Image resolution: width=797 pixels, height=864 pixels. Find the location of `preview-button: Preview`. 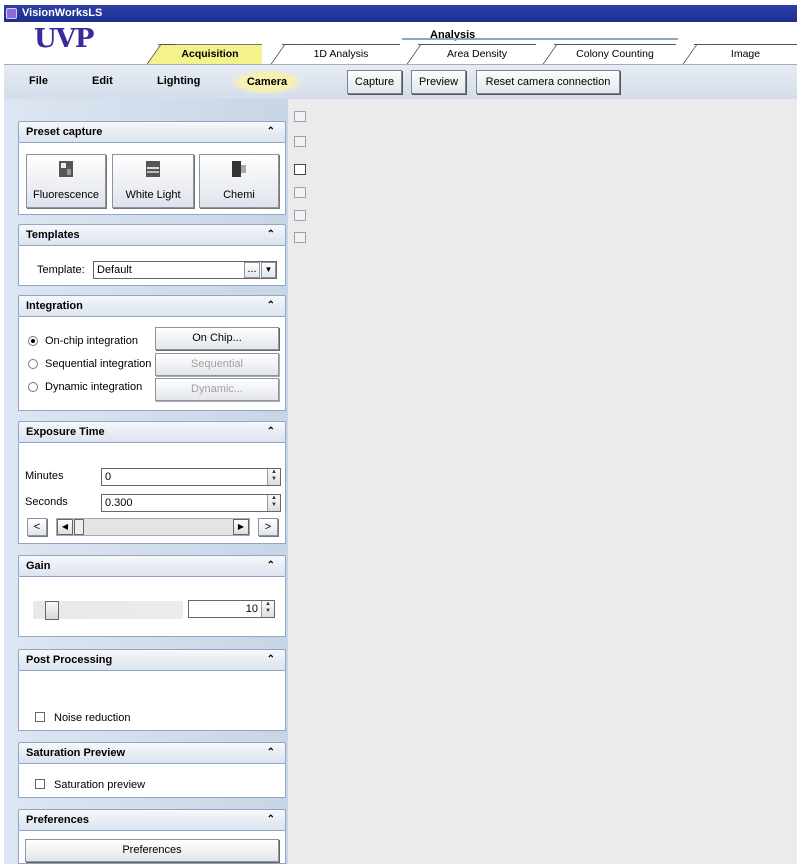

preview-button: Preview is located at coordinates (438, 82).